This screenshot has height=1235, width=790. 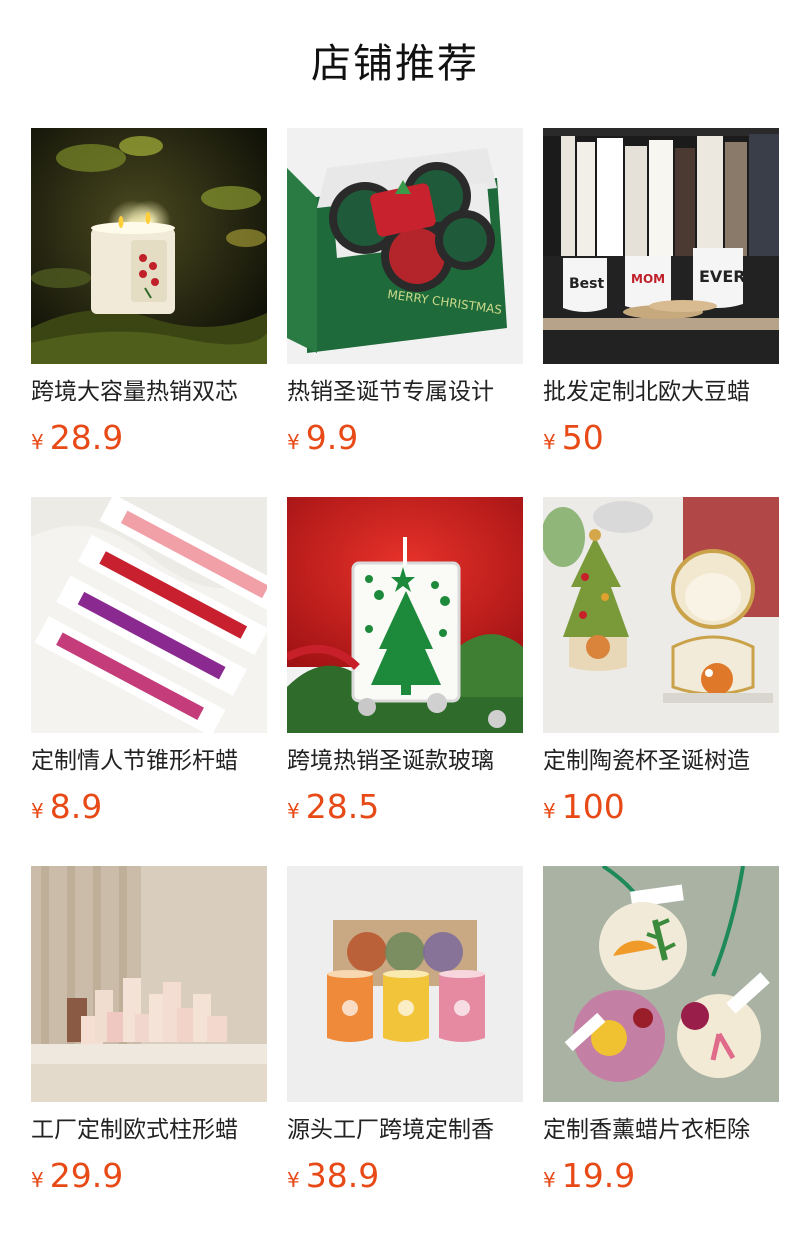 What do you see at coordinates (598, 1175) in the screenshot?
I see `price-value: 19.9` at bounding box center [598, 1175].